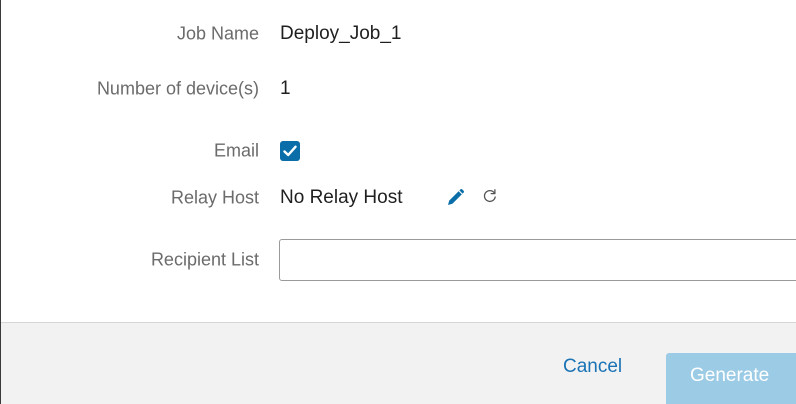 The image size is (796, 404). Describe the element at coordinates (731, 378) in the screenshot. I see `generate-button: Generate` at that location.